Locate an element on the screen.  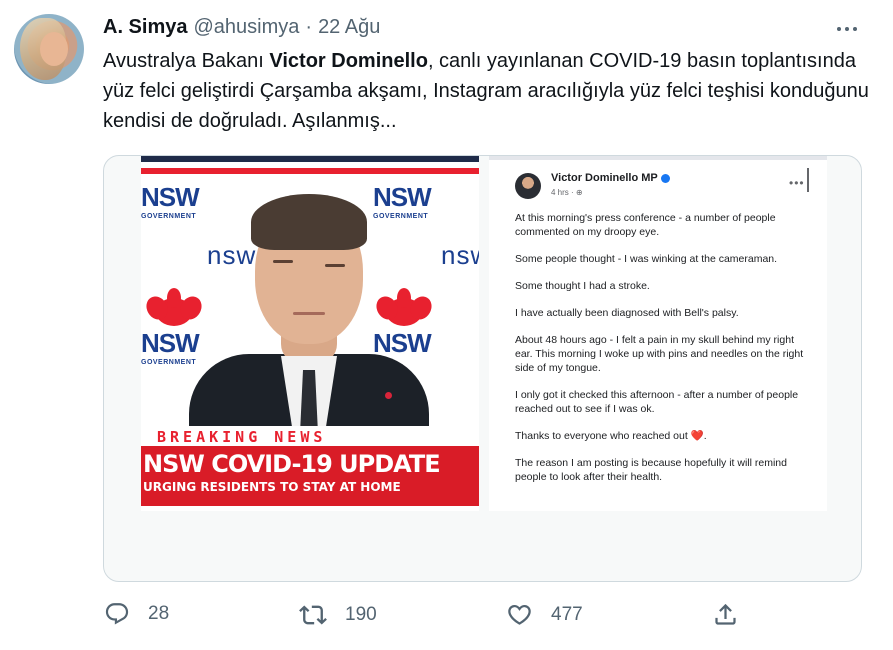
post-author-row: Victor Dominello MP is located at coordinates (610, 178).